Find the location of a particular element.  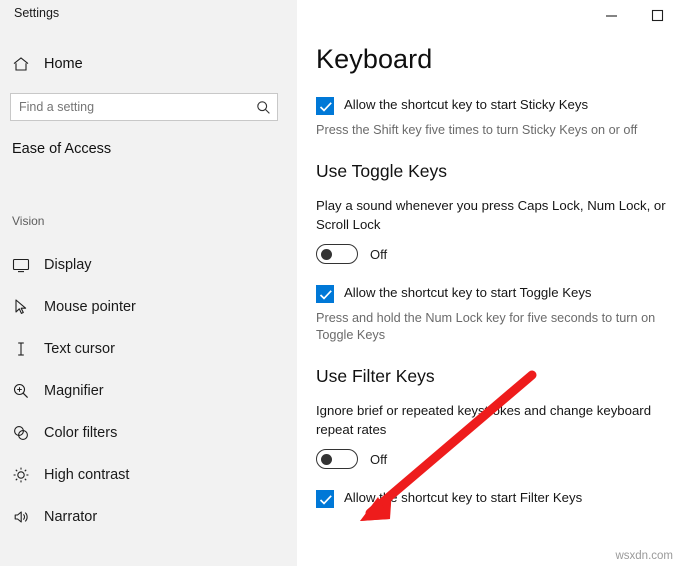

search-box is located at coordinates (144, 107).